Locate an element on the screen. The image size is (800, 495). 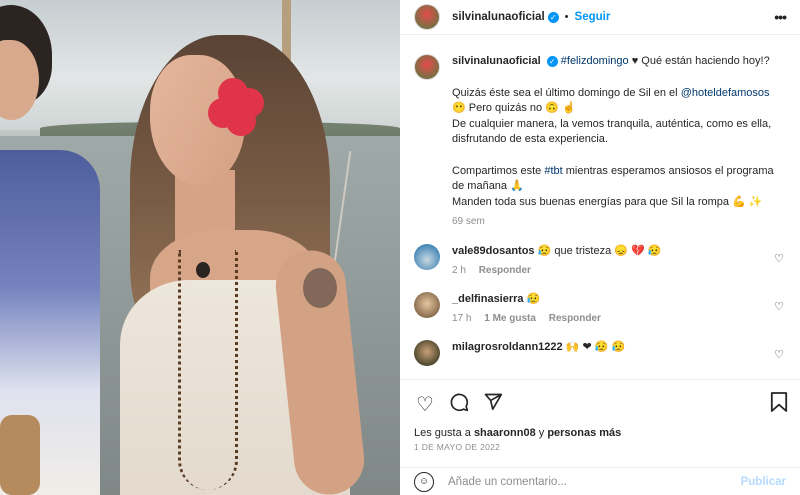
likes-user-link: shaaronn08 is located at coordinates (505, 433).